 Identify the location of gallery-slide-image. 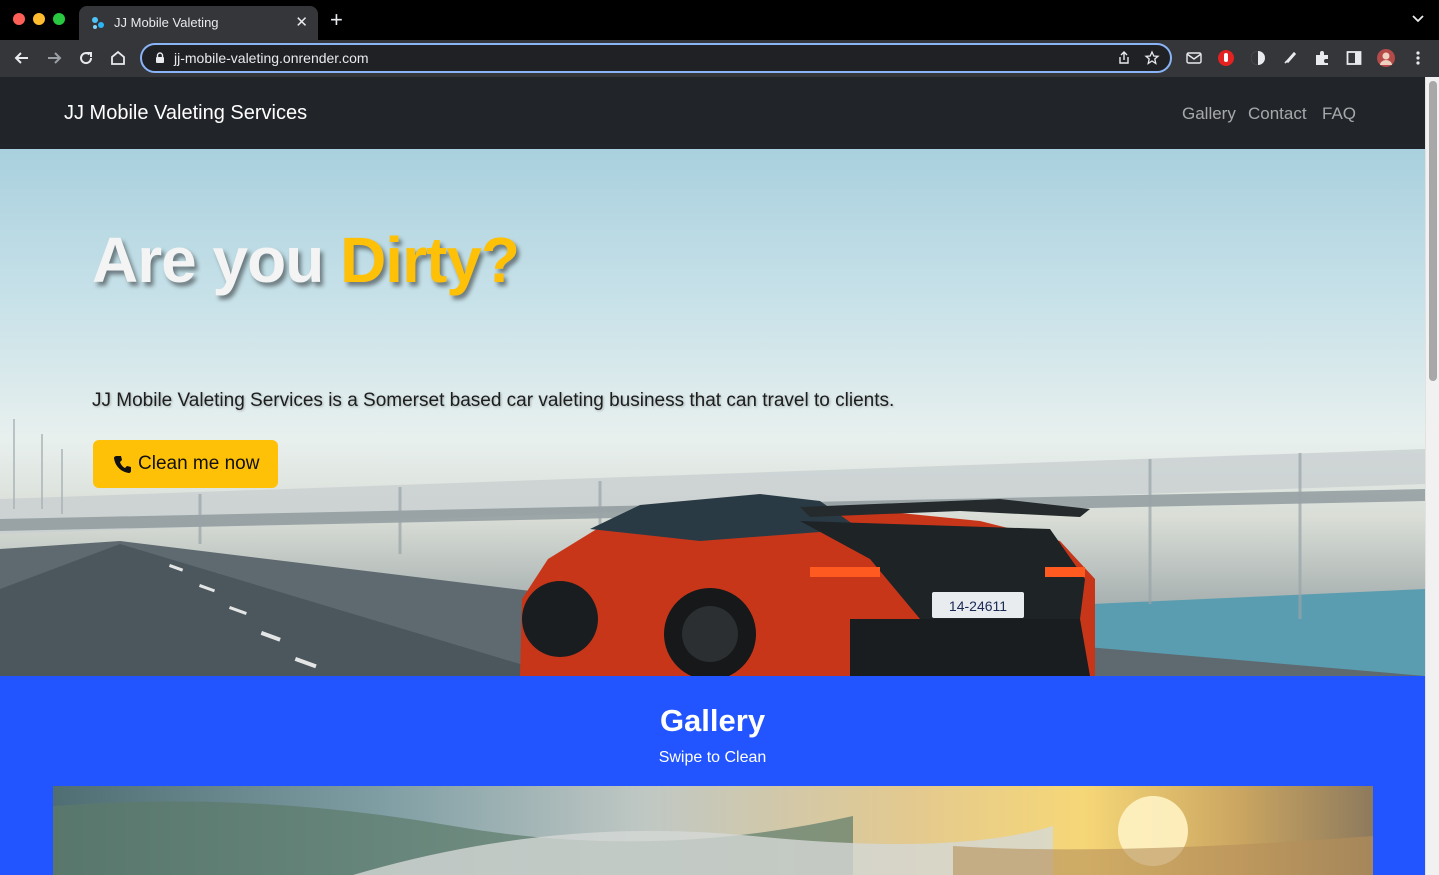
(713, 835).